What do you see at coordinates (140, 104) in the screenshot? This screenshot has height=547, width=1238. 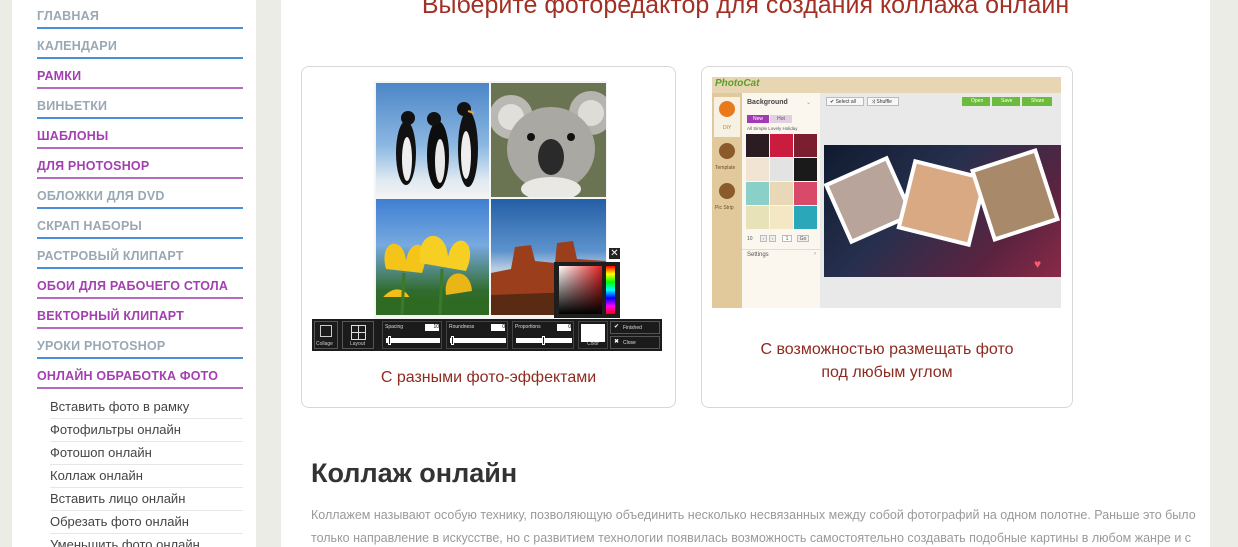 I see `sidebar-item: ВИНЬЕТКИ` at bounding box center [140, 104].